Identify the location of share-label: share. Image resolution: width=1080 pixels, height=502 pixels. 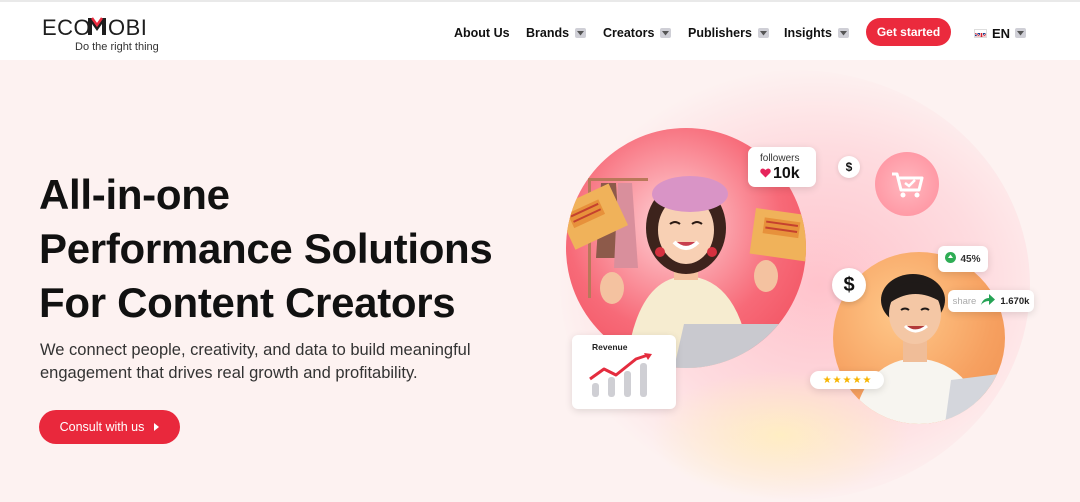
(964, 301).